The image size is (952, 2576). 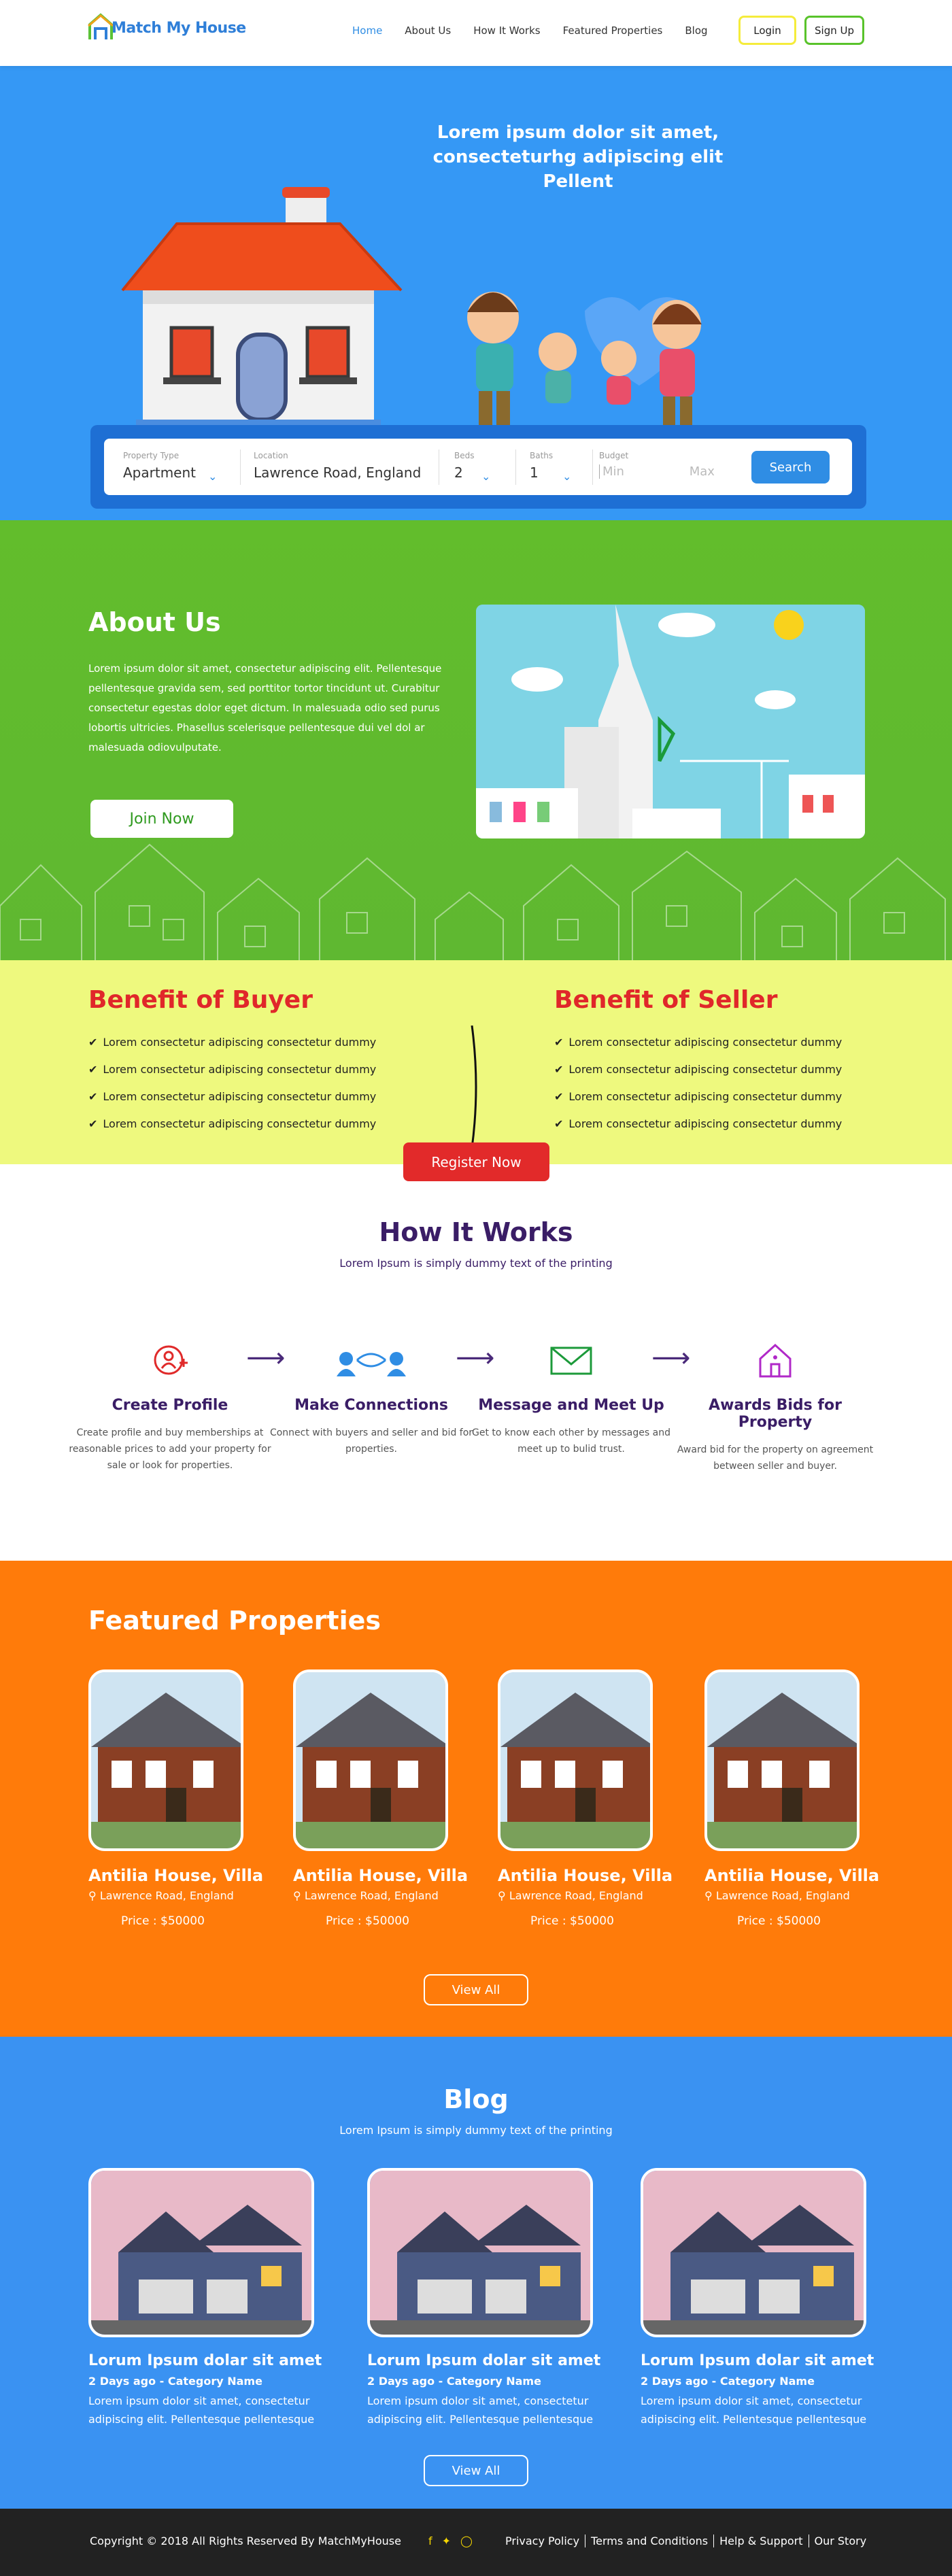 What do you see at coordinates (613, 30) in the screenshot?
I see `nav-featured-properties: Featured Properties` at bounding box center [613, 30].